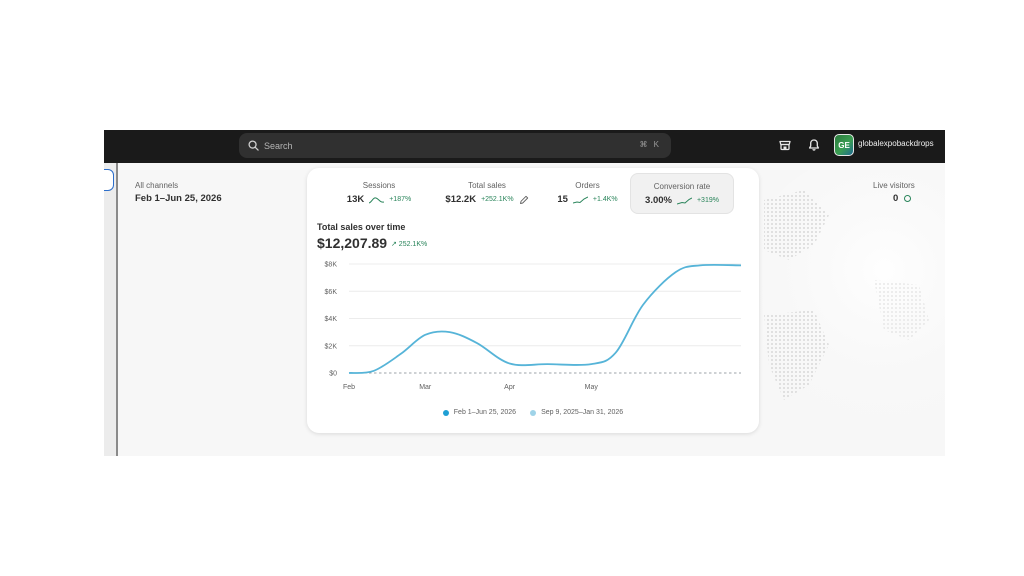 The width and height of the screenshot is (1024, 576). Describe the element at coordinates (844, 145) in the screenshot. I see `store-avatar: GE` at that location.